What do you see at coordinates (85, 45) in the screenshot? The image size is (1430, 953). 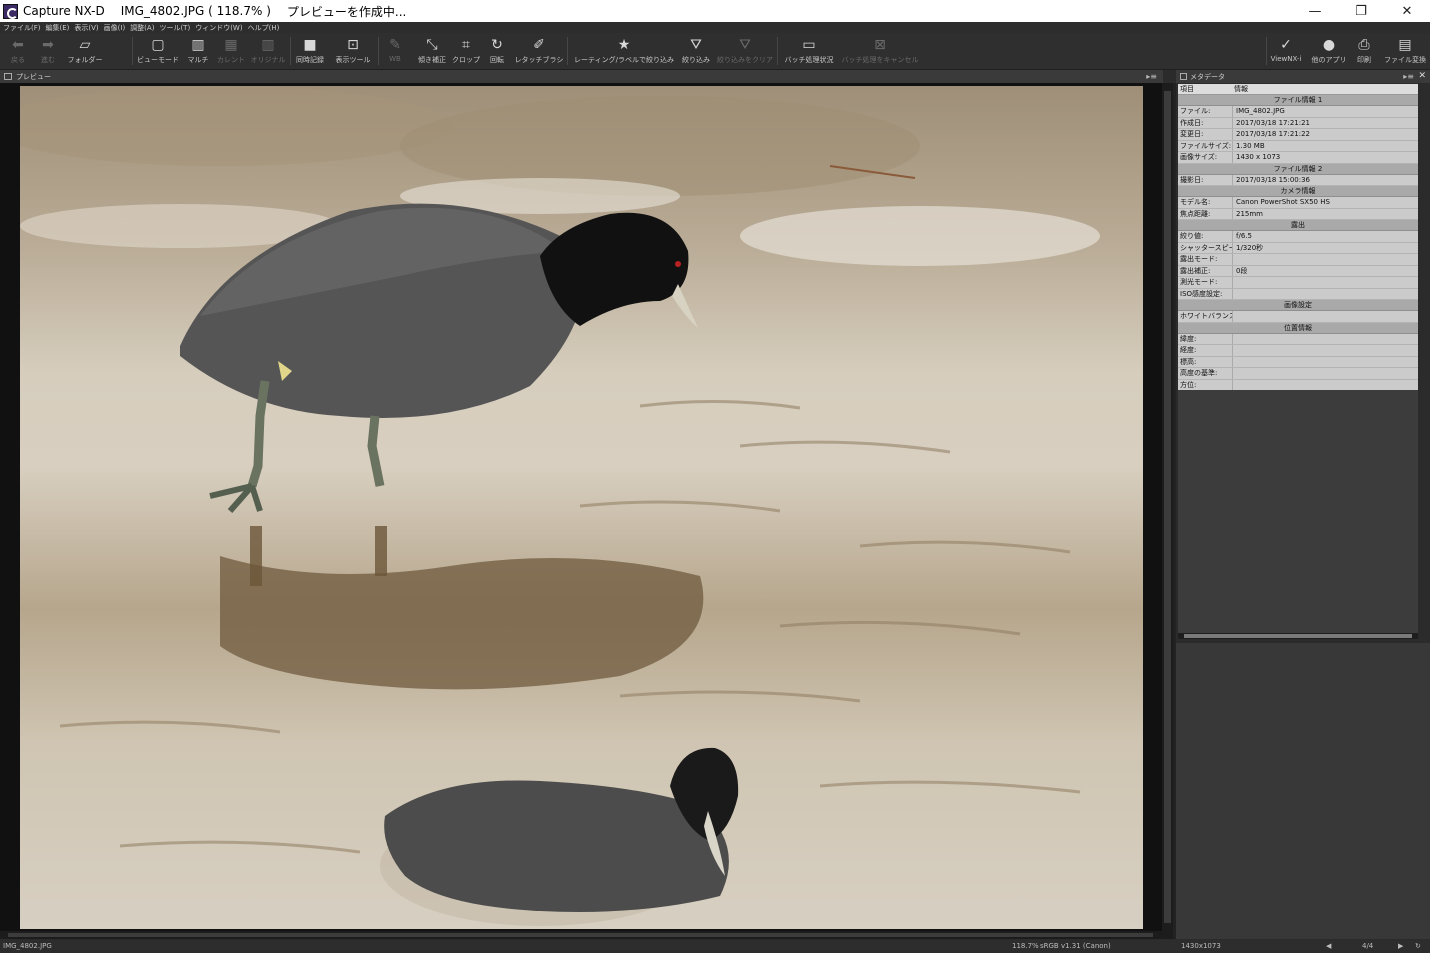 I see `folder-icon: ▱` at bounding box center [85, 45].